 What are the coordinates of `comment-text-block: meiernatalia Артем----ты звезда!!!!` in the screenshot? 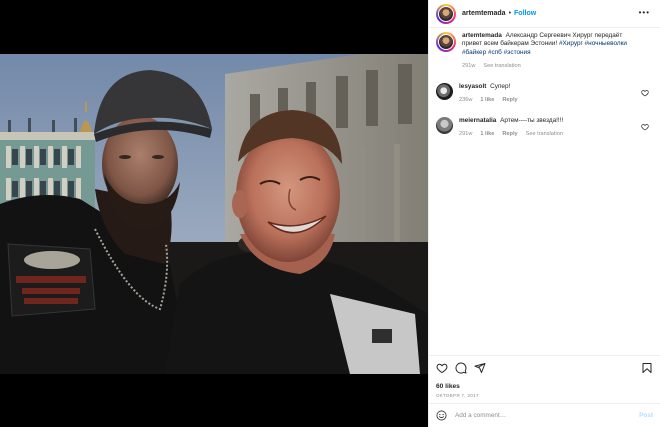 It's located at (544, 121).